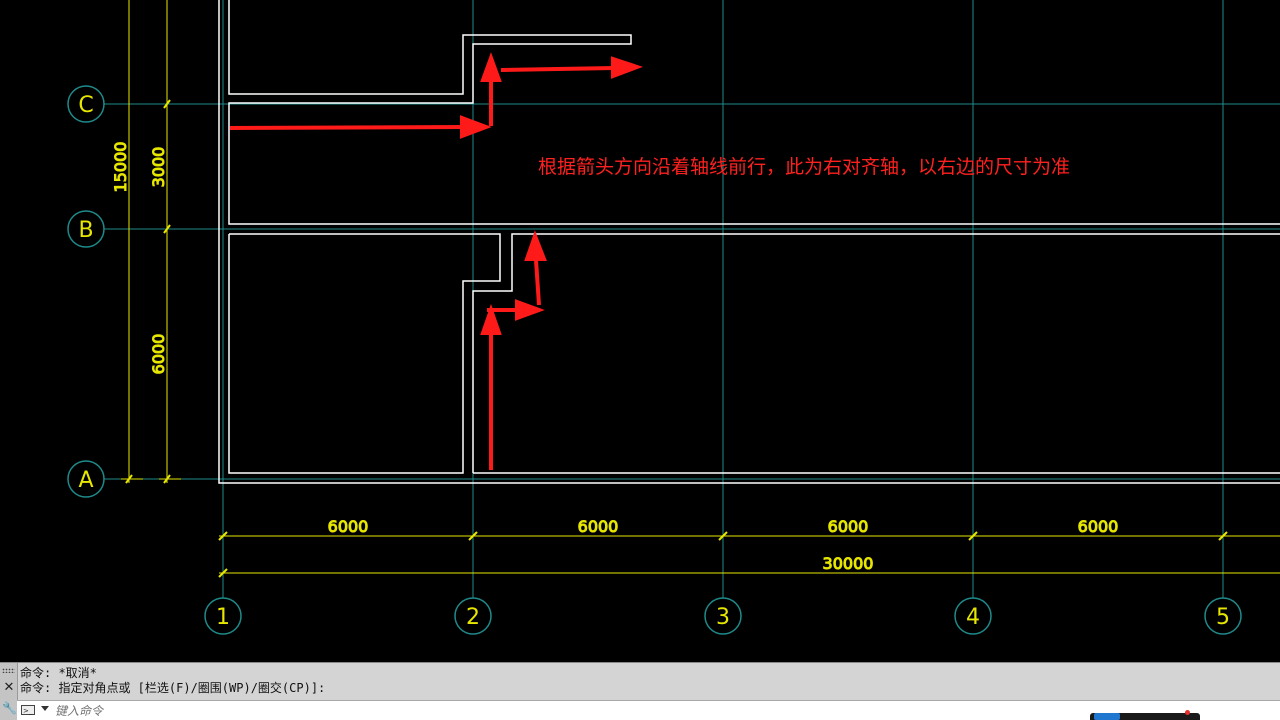  I want to click on arrow-up-b-head, so click(535, 245).